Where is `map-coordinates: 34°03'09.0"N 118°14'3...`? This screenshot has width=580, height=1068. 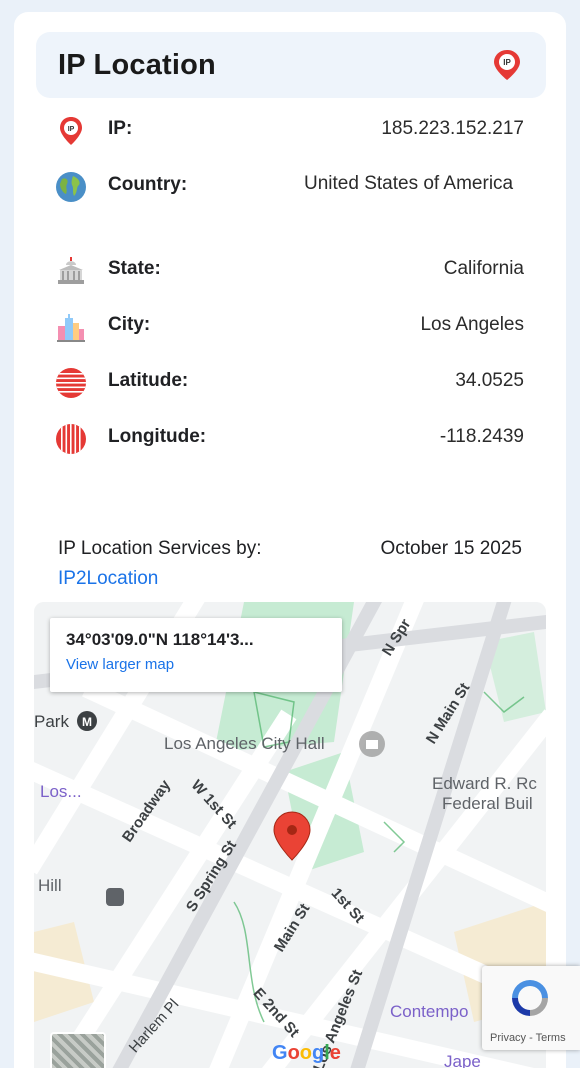
map-coordinates: 34°03'09.0"N 118°14'3... is located at coordinates (160, 639).